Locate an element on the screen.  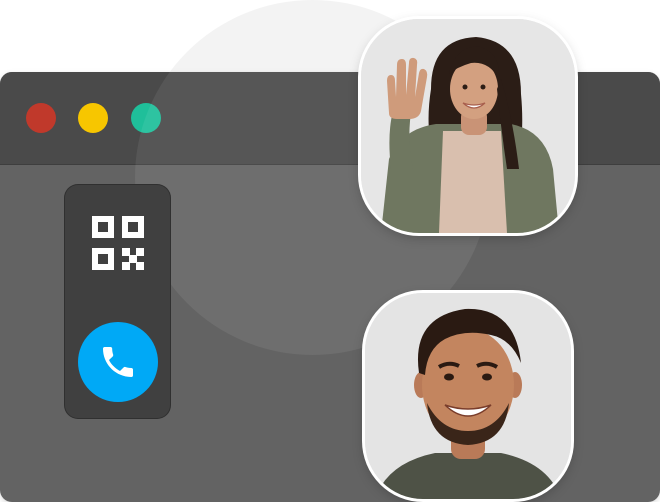
call-sidebar is located at coordinates (117, 301).